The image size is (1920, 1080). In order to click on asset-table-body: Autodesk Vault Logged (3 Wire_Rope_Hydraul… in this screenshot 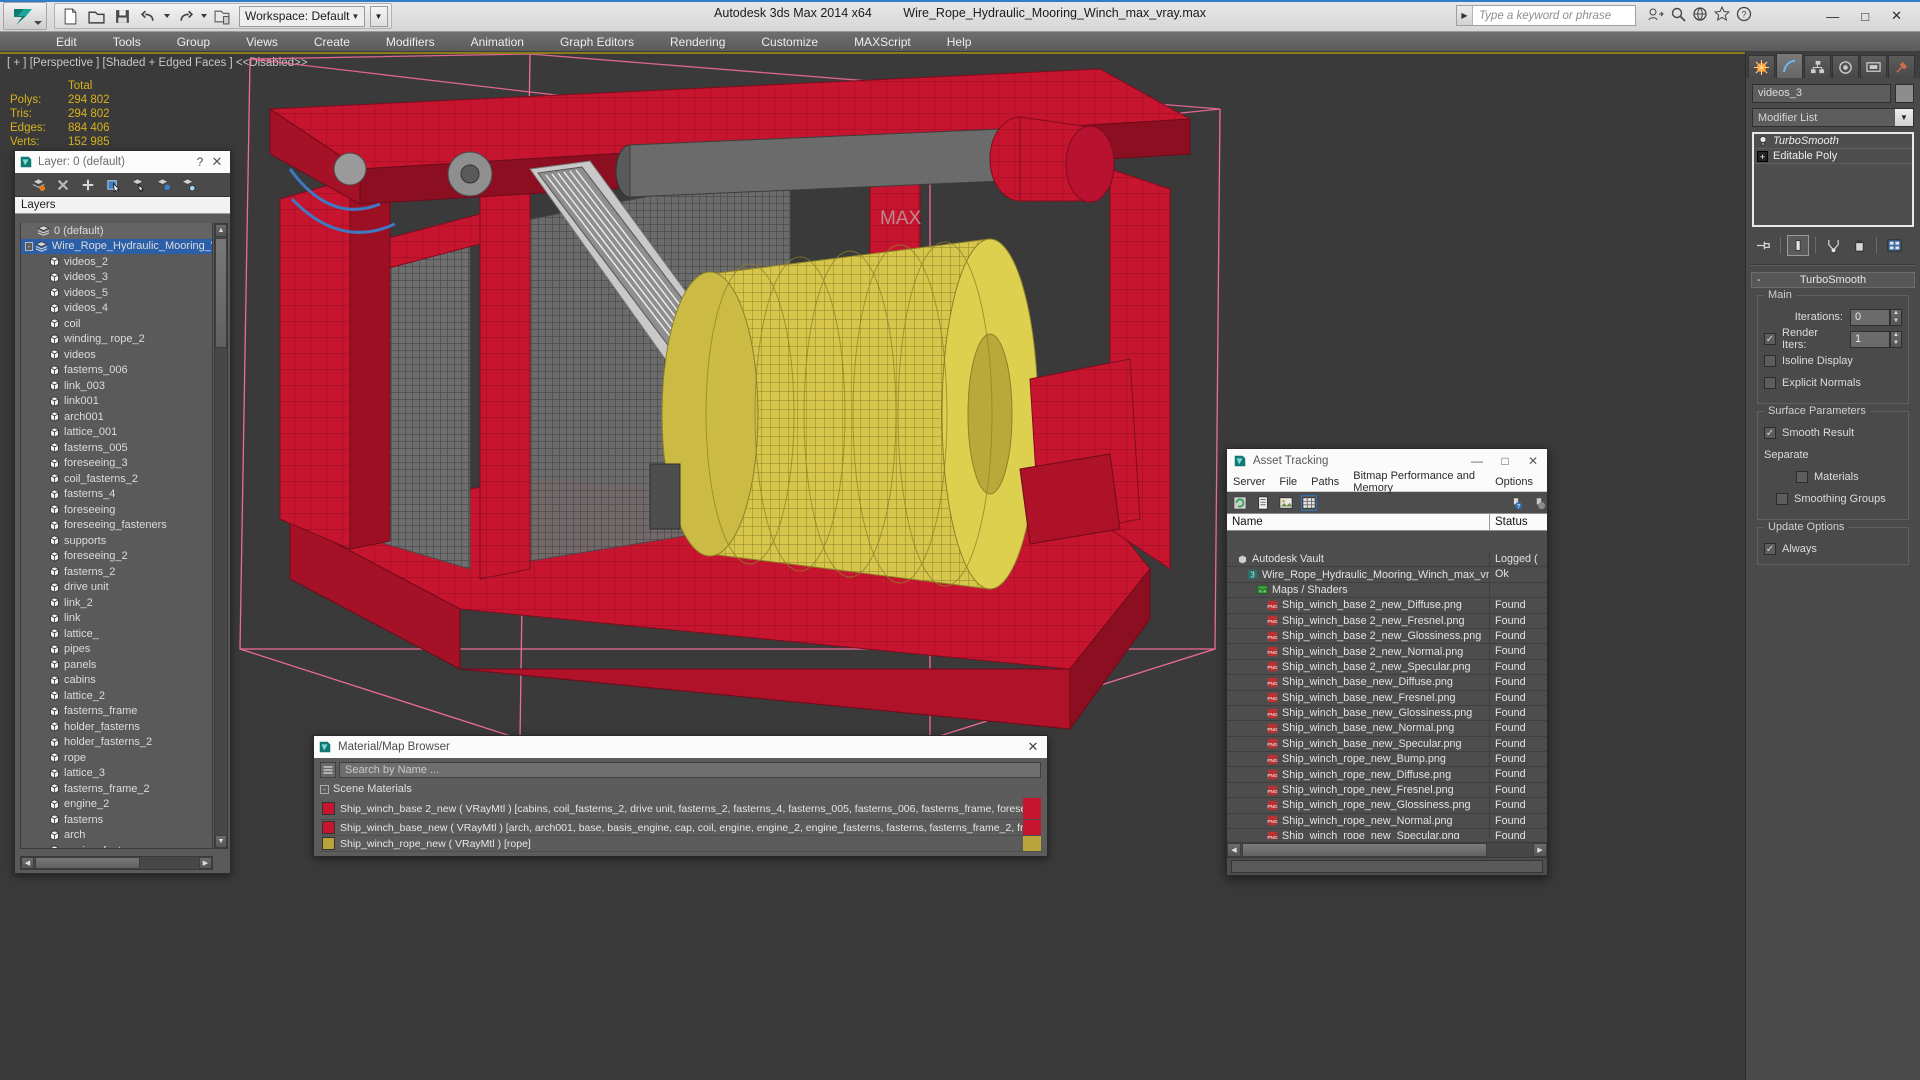, I will do `click(1387, 695)`.